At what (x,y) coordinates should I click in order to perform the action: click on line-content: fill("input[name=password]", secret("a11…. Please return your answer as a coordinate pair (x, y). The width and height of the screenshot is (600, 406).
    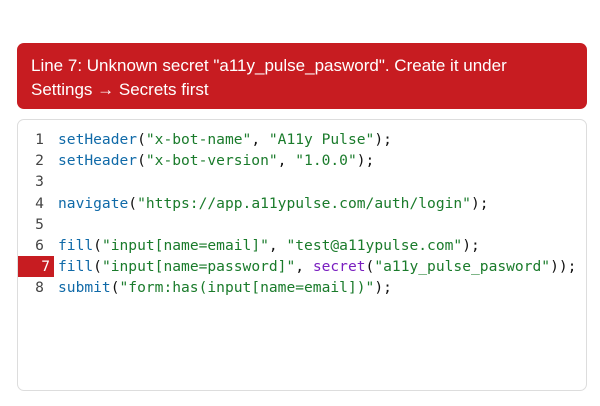
    Looking at the image, I should click on (317, 266).